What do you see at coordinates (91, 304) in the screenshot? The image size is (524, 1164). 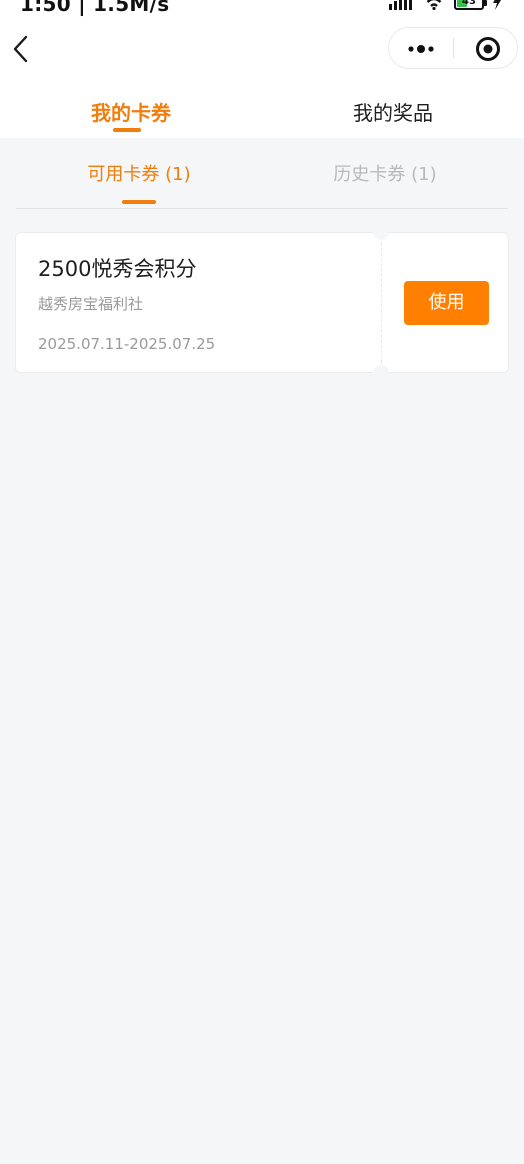 I see `coupon-issuer: 越秀房宝福利社` at bounding box center [91, 304].